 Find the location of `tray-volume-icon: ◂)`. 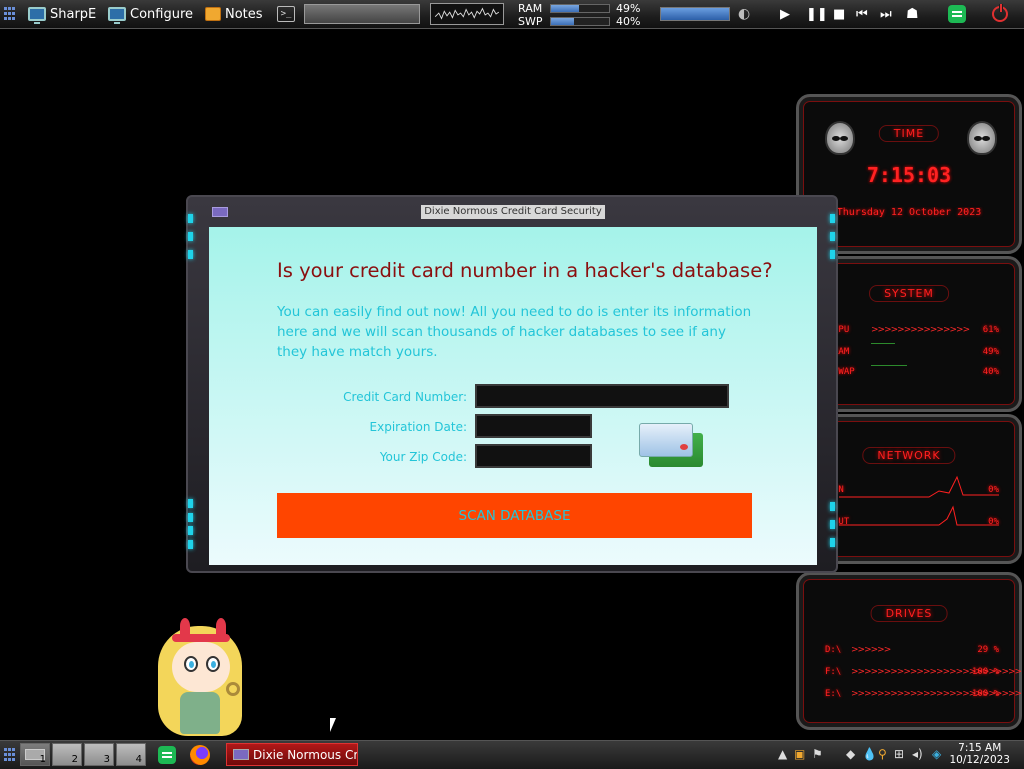

tray-volume-icon: ◂) is located at coordinates (917, 754).